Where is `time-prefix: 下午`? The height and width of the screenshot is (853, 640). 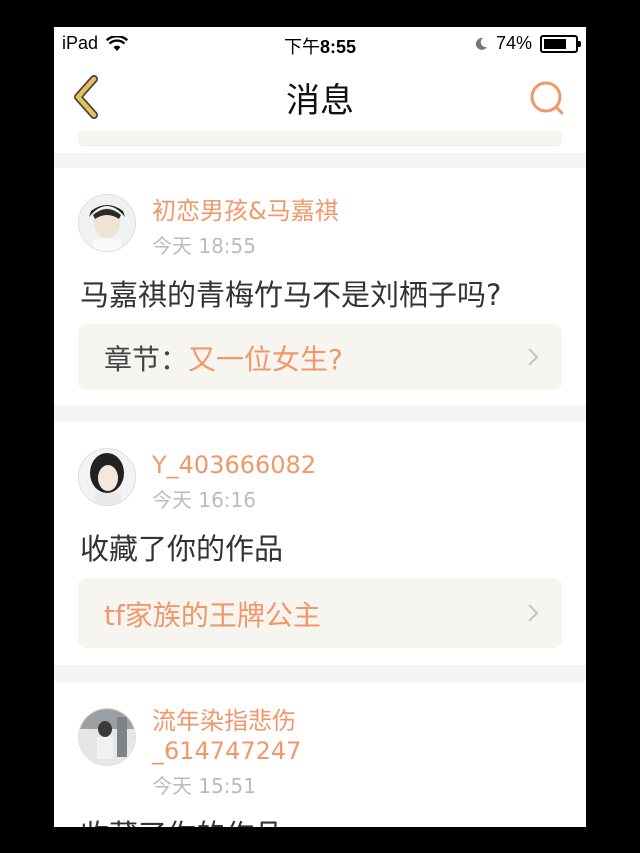
time-prefix: 下午 is located at coordinates (301, 47).